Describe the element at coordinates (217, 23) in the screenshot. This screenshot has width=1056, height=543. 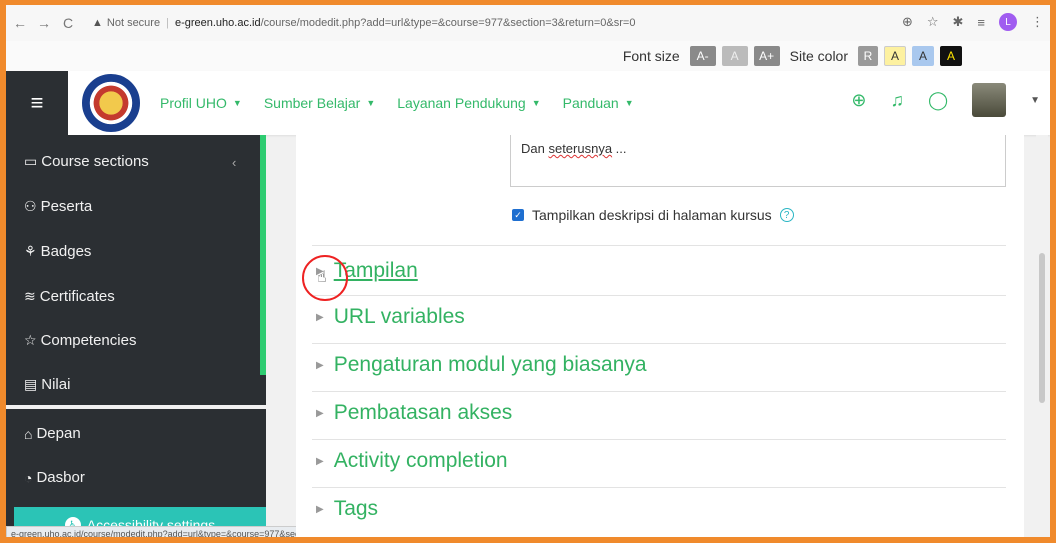
I see `address-host: e-green.uho.ac.id` at that location.